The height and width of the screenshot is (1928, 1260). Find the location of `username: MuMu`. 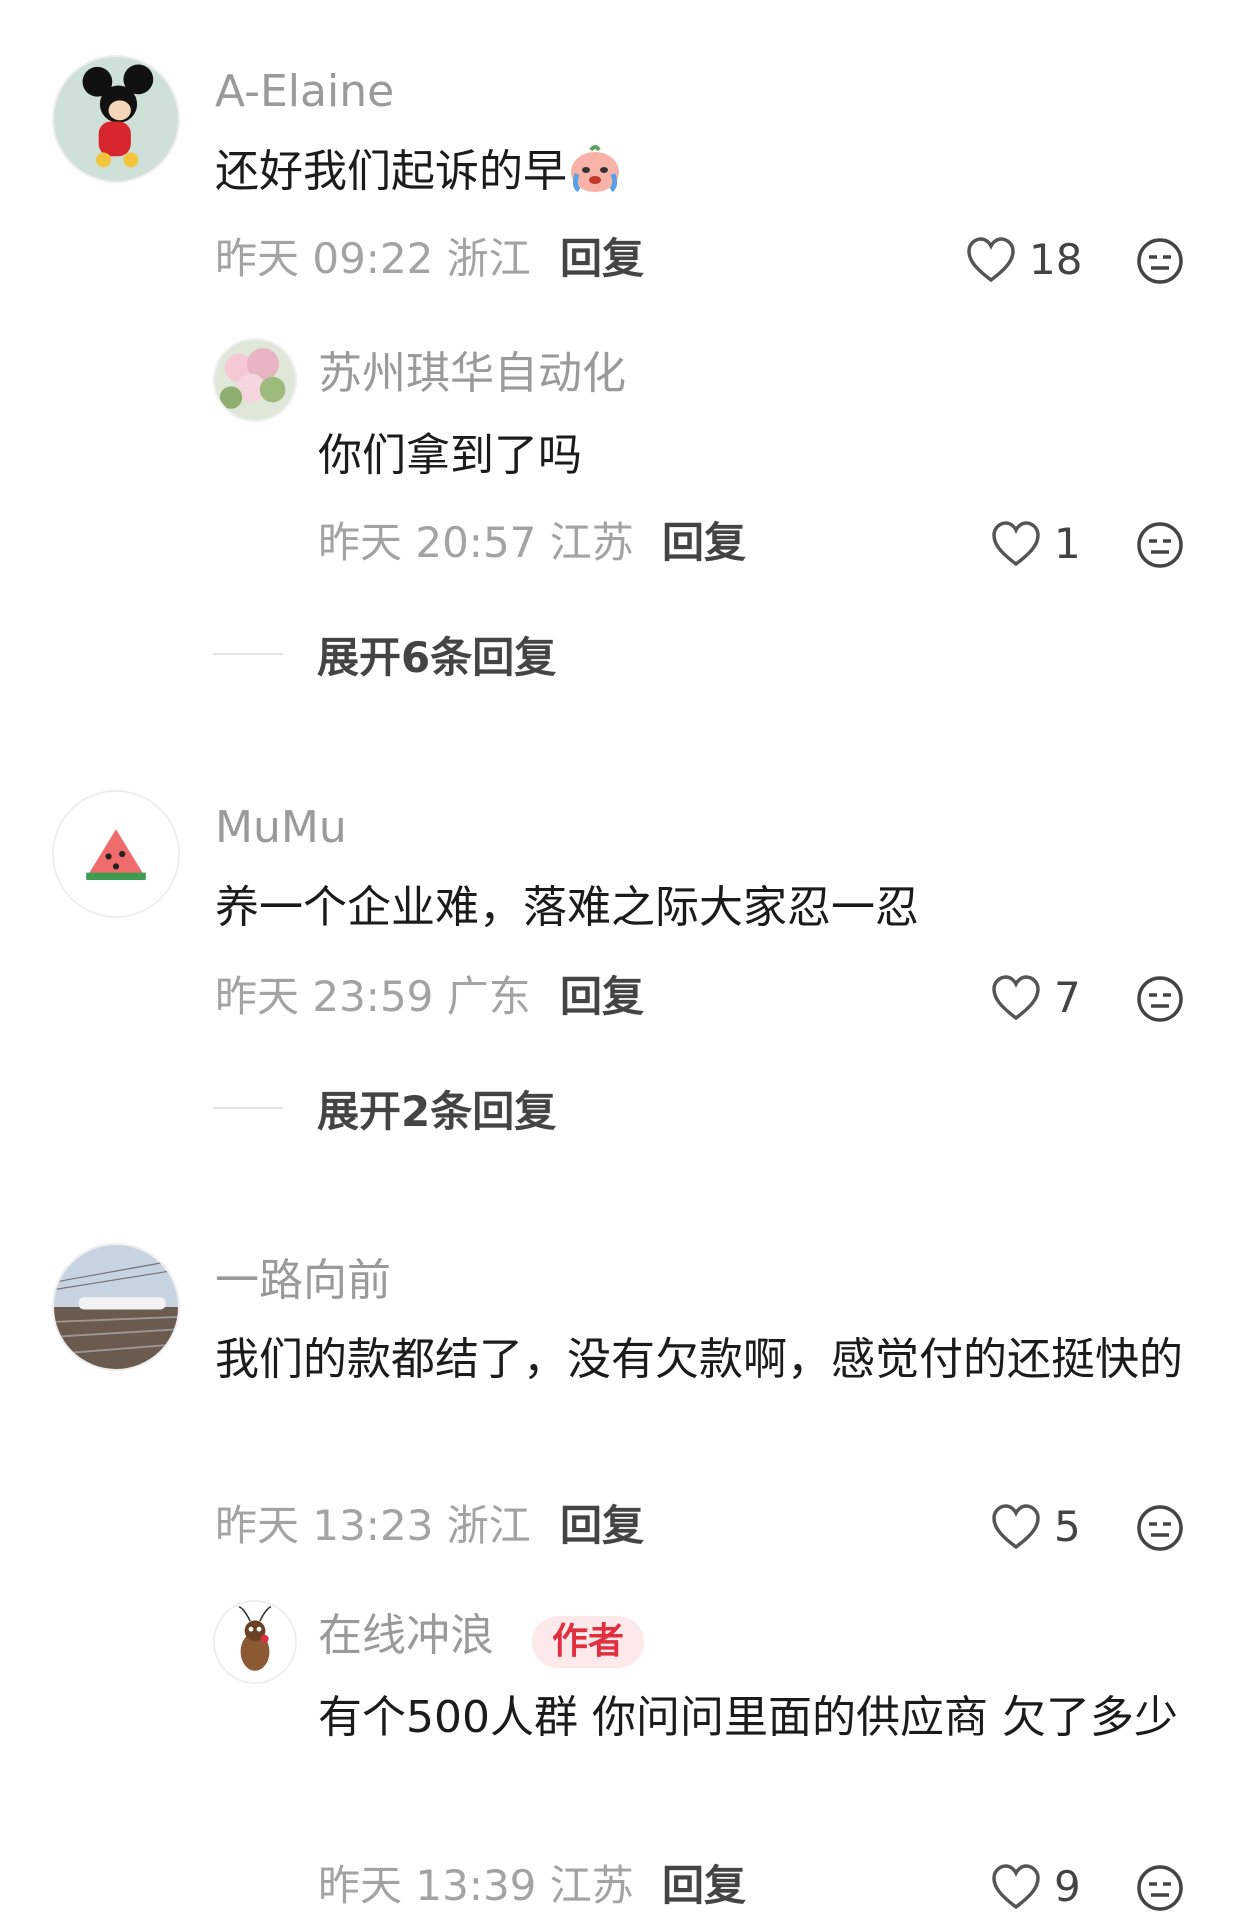

username: MuMu is located at coordinates (281, 828).